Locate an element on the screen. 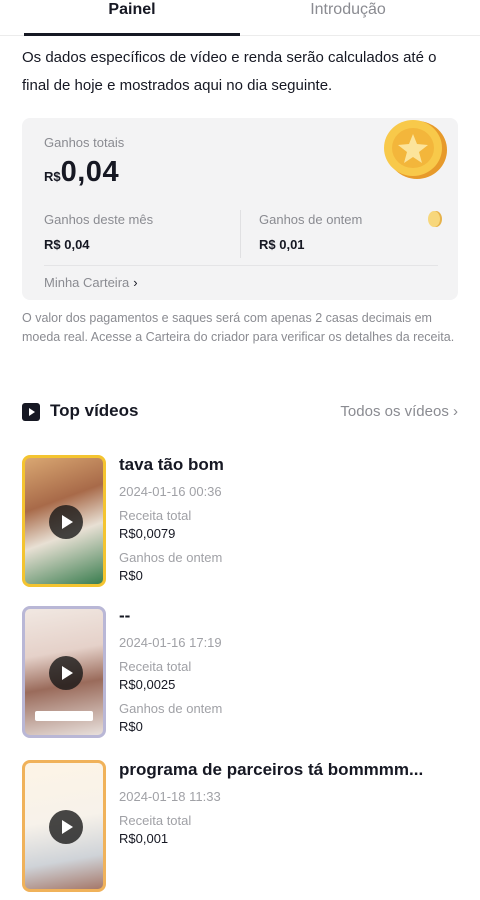 The image size is (480, 900). tab-bar: Painel Introdução is located at coordinates (240, 18).